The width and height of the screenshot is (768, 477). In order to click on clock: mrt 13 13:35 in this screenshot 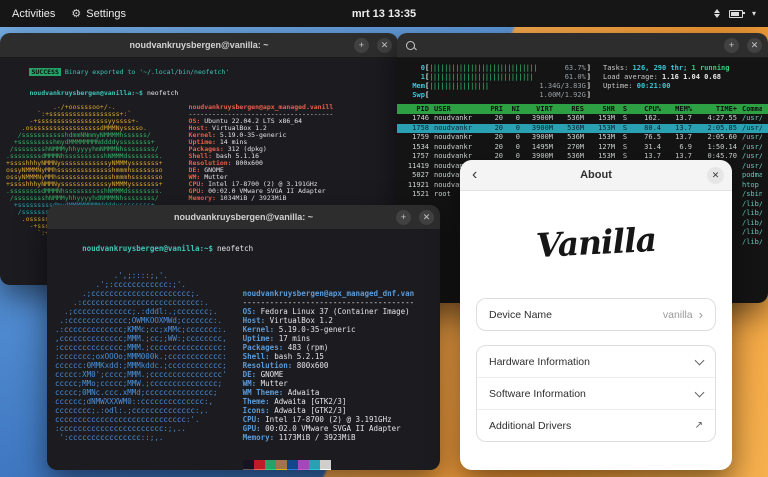, I will do `click(384, 14)`.